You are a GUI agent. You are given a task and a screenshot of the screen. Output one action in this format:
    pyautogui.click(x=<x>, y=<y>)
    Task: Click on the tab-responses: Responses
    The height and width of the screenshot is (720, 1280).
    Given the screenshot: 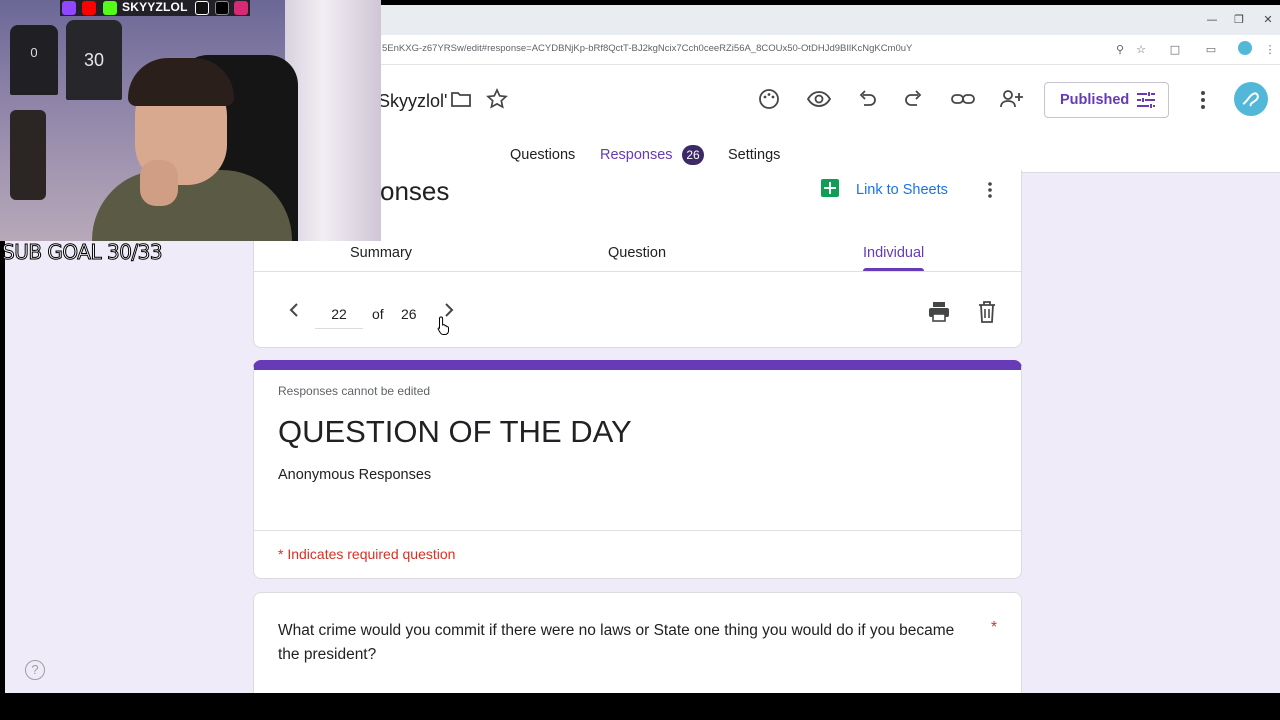 What is the action you would take?
    pyautogui.click(x=636, y=155)
    